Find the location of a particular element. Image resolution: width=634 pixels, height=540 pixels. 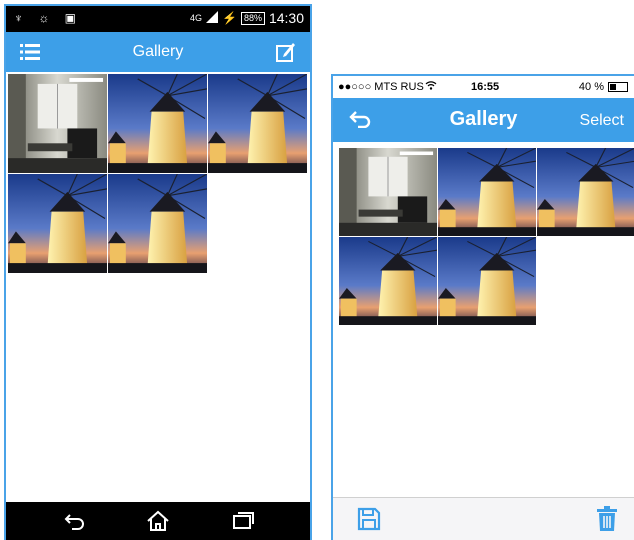

battery-percent: 40 % is located at coordinates (591, 87).